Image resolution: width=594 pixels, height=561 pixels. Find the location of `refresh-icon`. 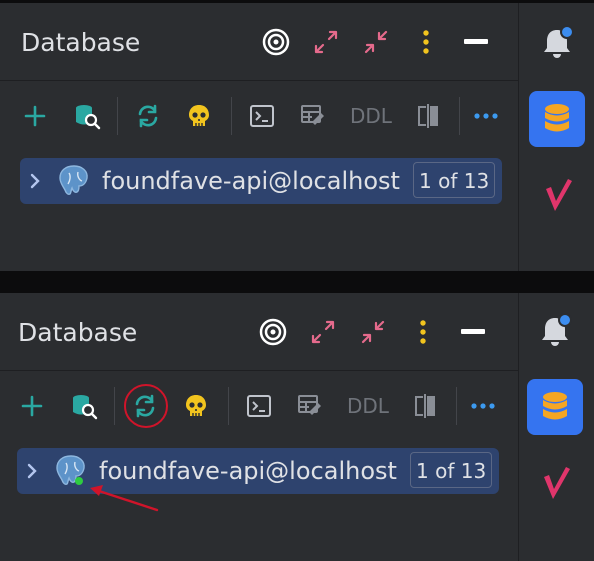

refresh-icon is located at coordinates (148, 116).